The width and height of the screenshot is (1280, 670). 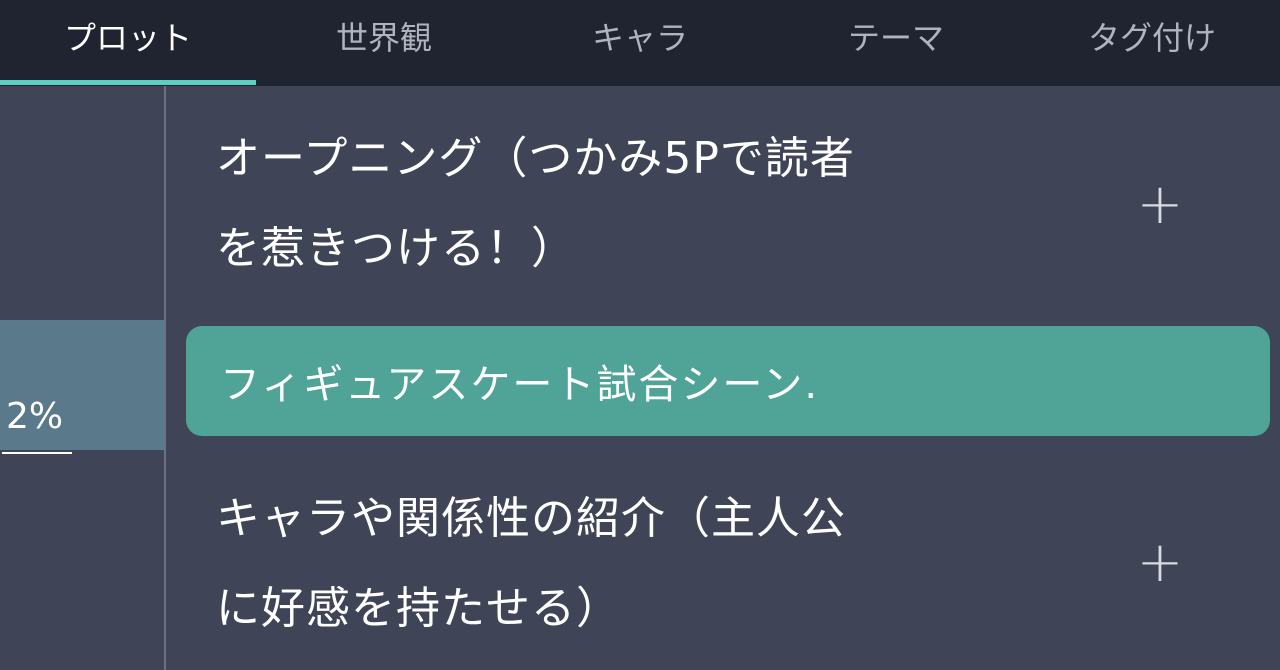 What do you see at coordinates (128, 82) in the screenshot?
I see `active-tab-indicator` at bounding box center [128, 82].